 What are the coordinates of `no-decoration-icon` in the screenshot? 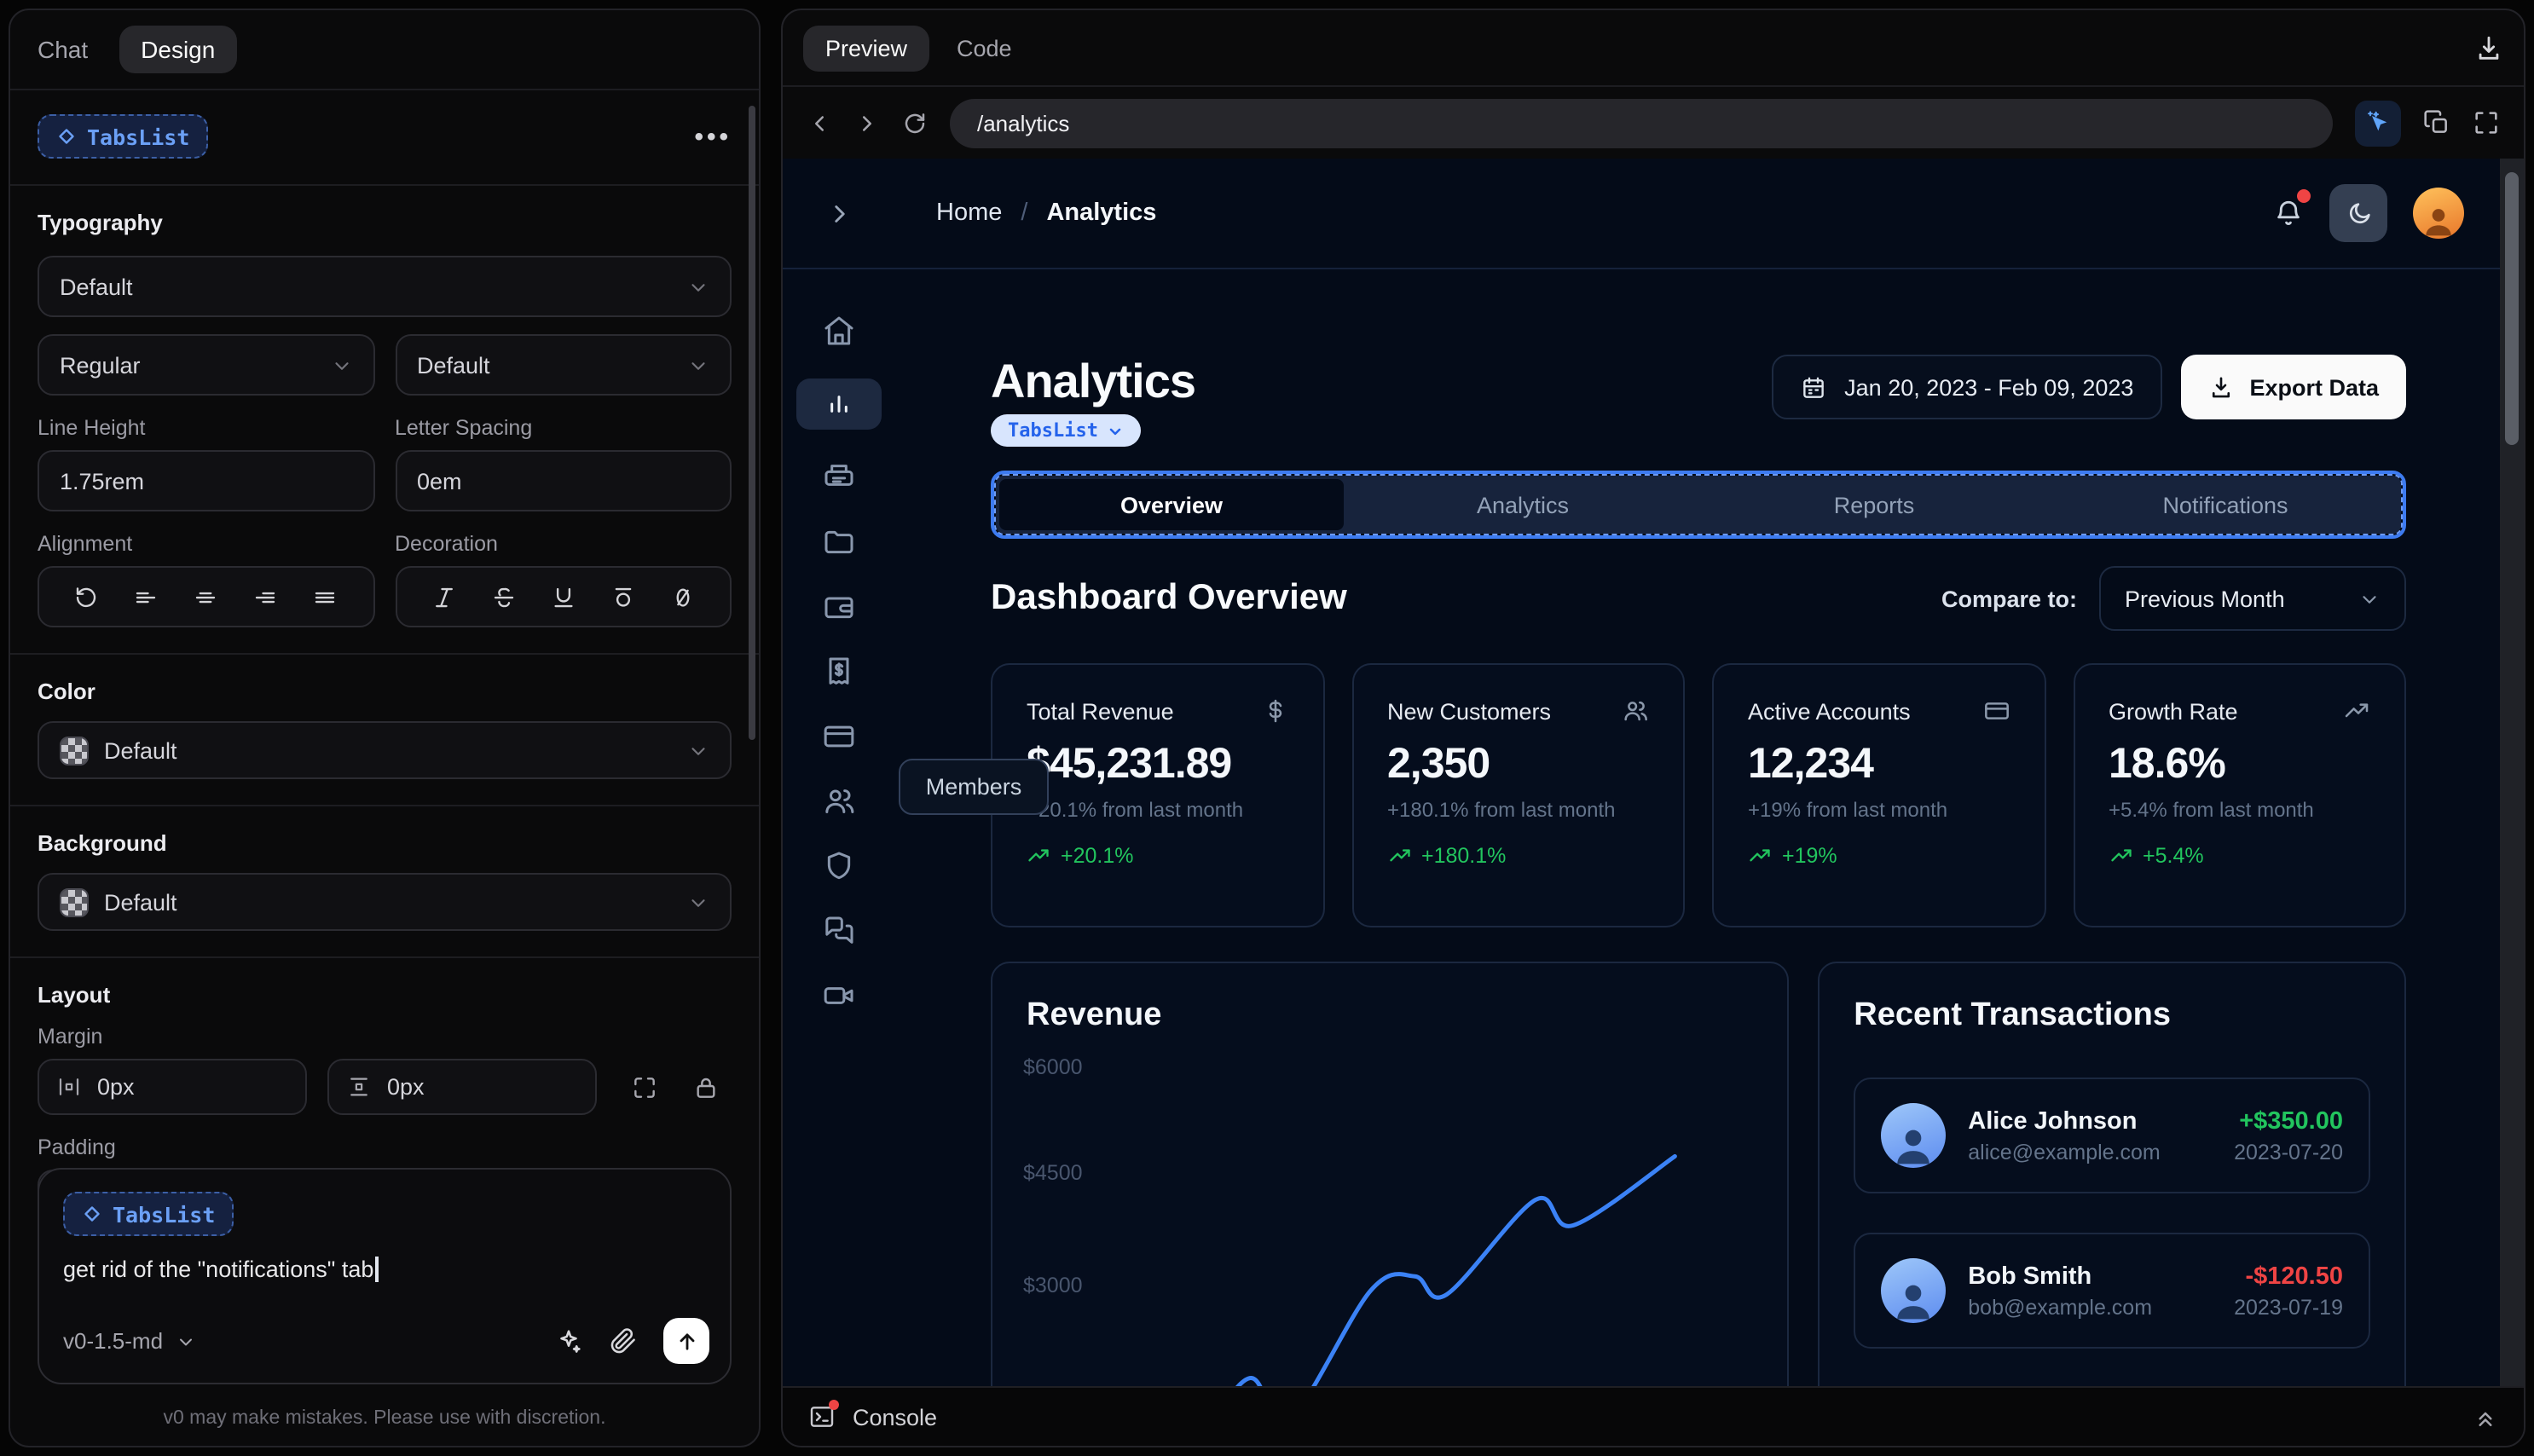 It's located at (683, 597).